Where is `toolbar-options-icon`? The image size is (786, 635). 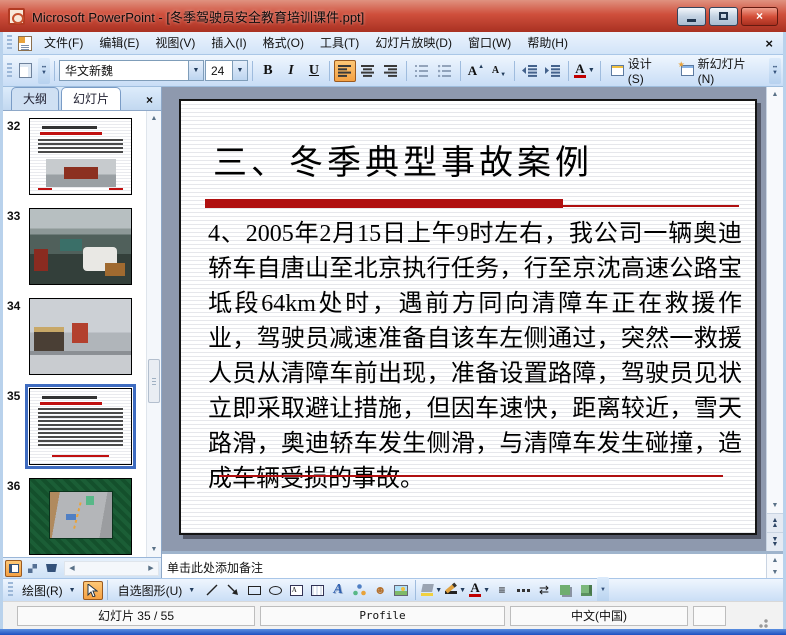
toolbar-options-icon is located at coordinates (25, 43).